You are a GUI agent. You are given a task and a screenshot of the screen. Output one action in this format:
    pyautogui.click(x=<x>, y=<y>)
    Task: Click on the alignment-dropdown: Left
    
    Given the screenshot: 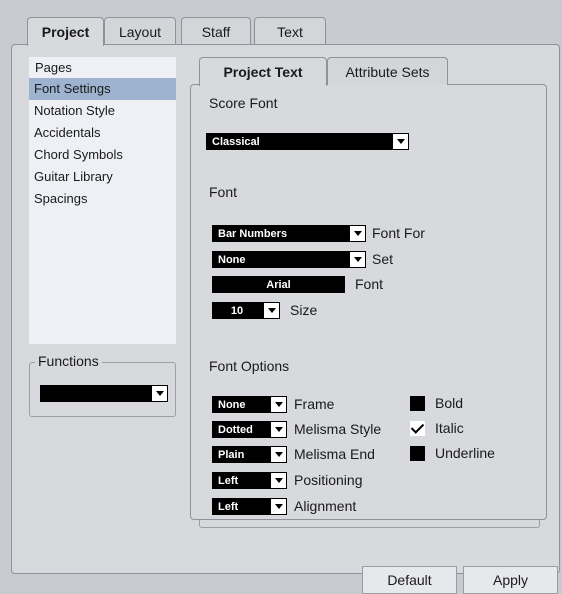 What is the action you would take?
    pyautogui.click(x=249, y=506)
    